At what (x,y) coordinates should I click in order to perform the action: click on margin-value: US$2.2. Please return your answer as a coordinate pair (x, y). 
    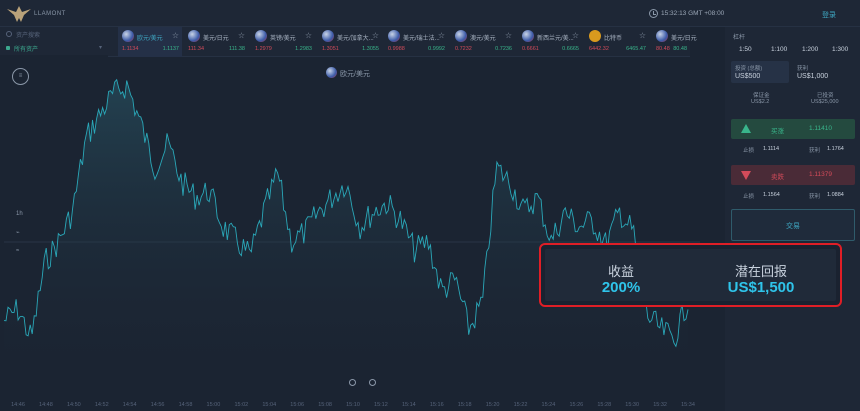
    Looking at the image, I should click on (760, 102).